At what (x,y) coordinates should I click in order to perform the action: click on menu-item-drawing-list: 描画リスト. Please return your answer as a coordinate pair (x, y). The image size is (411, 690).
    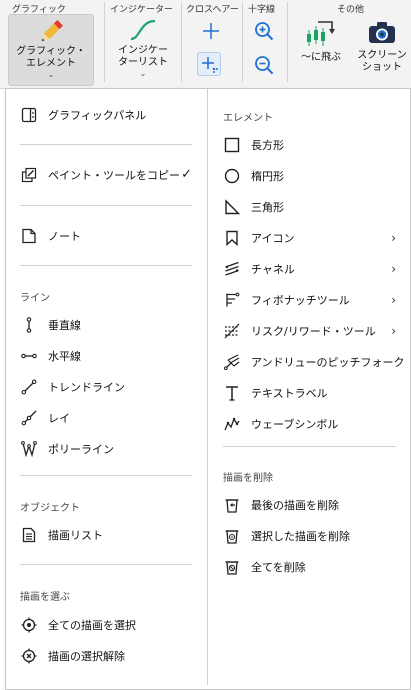
    Looking at the image, I should click on (106, 535).